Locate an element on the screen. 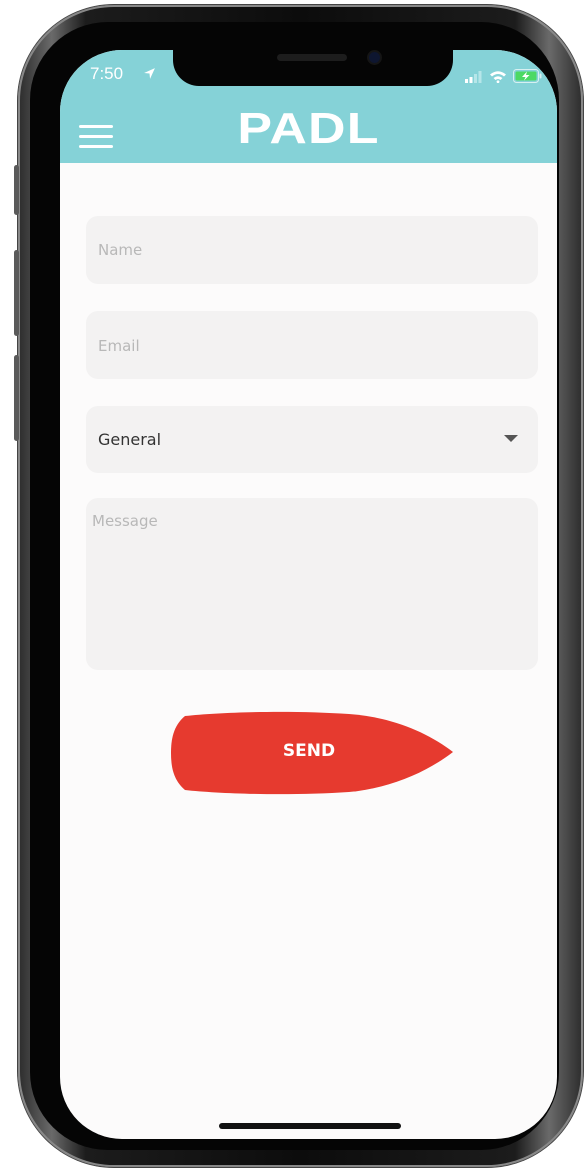 The image size is (585, 1171). wifi-icon is located at coordinates (498, 77).